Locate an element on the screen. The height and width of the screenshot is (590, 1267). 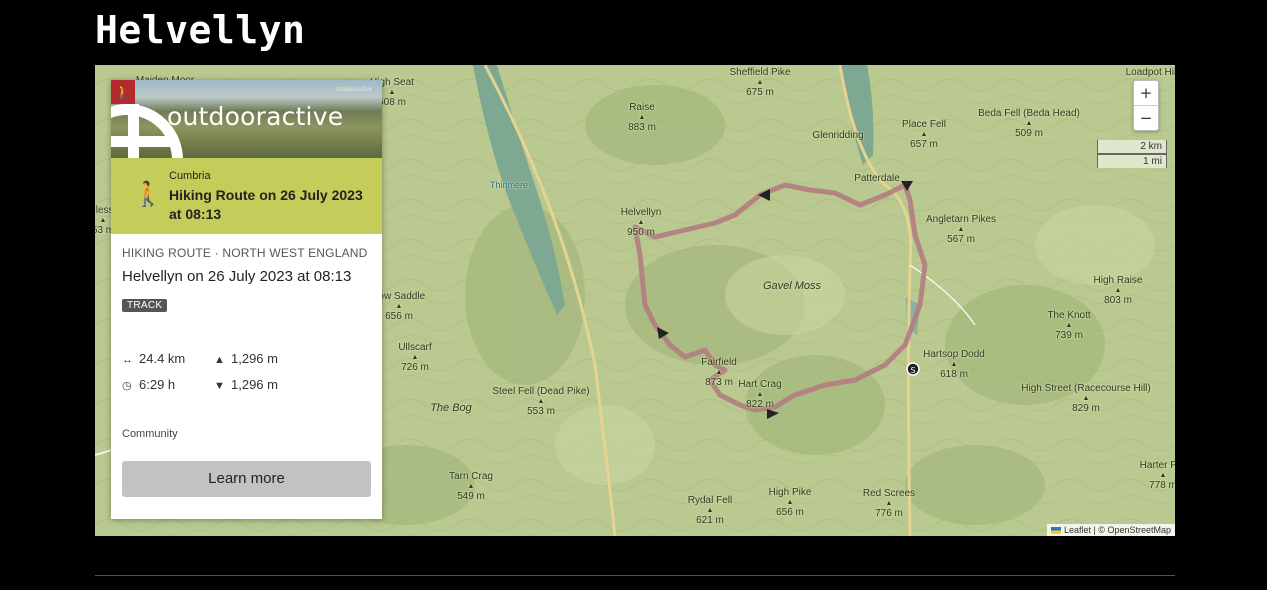
map-attribution: Leaflet | © OpenStreetMap is located at coordinates (1110, 530).